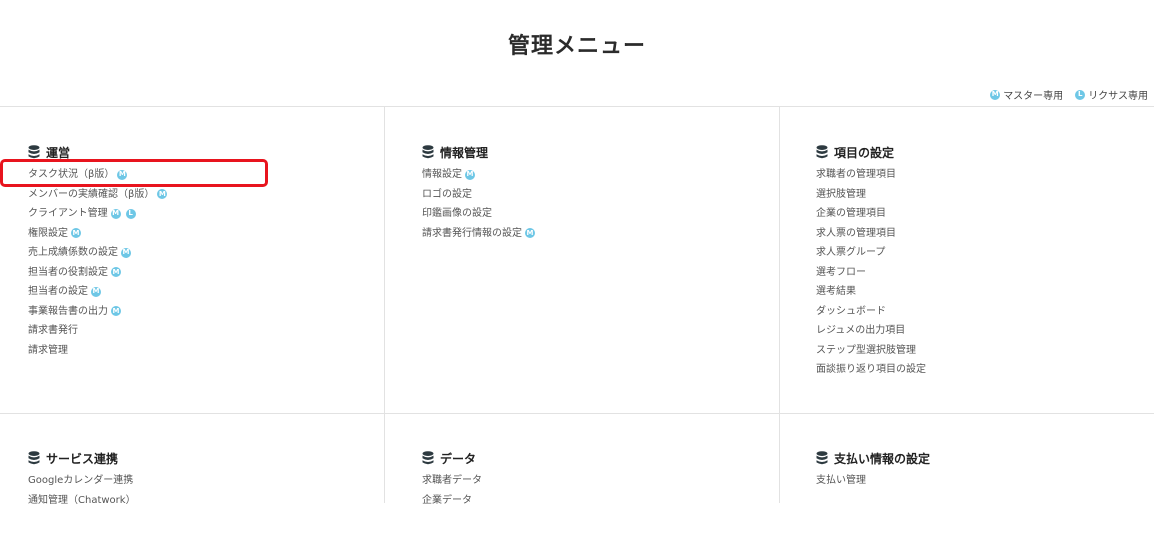 The height and width of the screenshot is (546, 1154). What do you see at coordinates (864, 152) in the screenshot?
I see `section-title-label: 項目の設定` at bounding box center [864, 152].